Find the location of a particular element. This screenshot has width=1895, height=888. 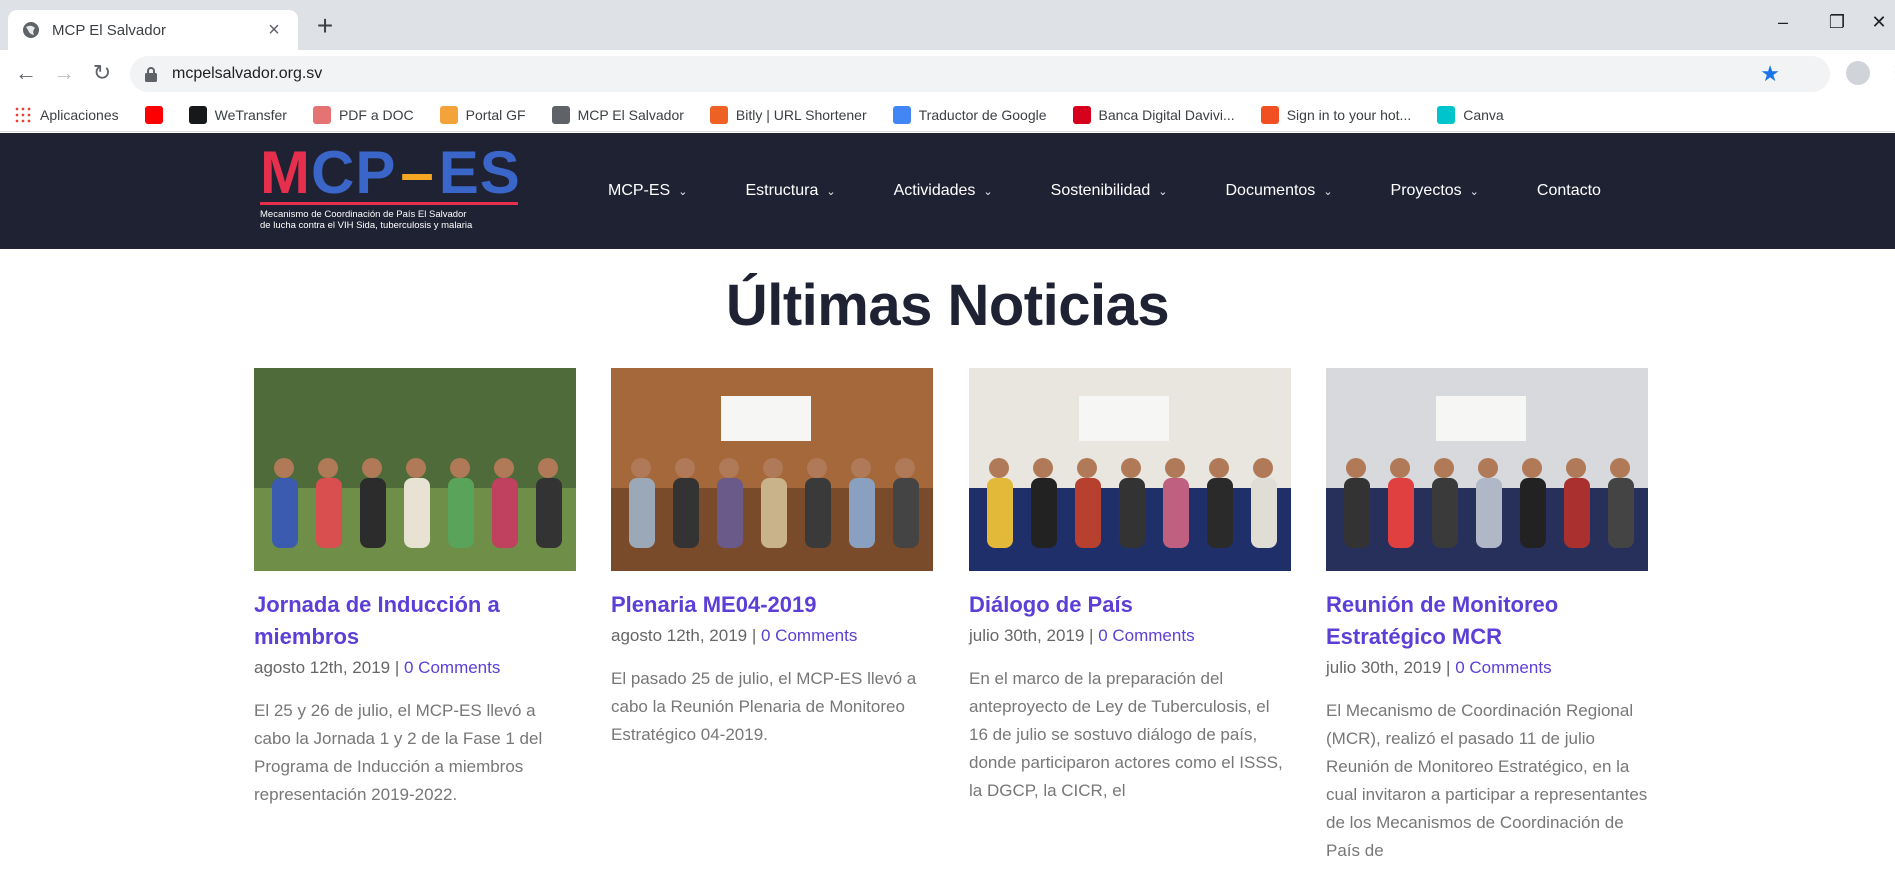

wetransfer-icon is located at coordinates (197, 114).